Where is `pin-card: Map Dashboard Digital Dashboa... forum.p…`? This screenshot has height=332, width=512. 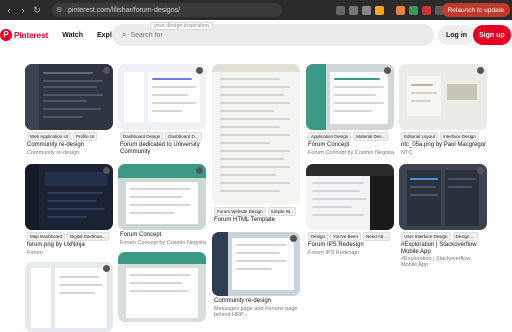
pin-card: Map Dashboard Digital Dashboa... forum.p… is located at coordinates (69, 211).